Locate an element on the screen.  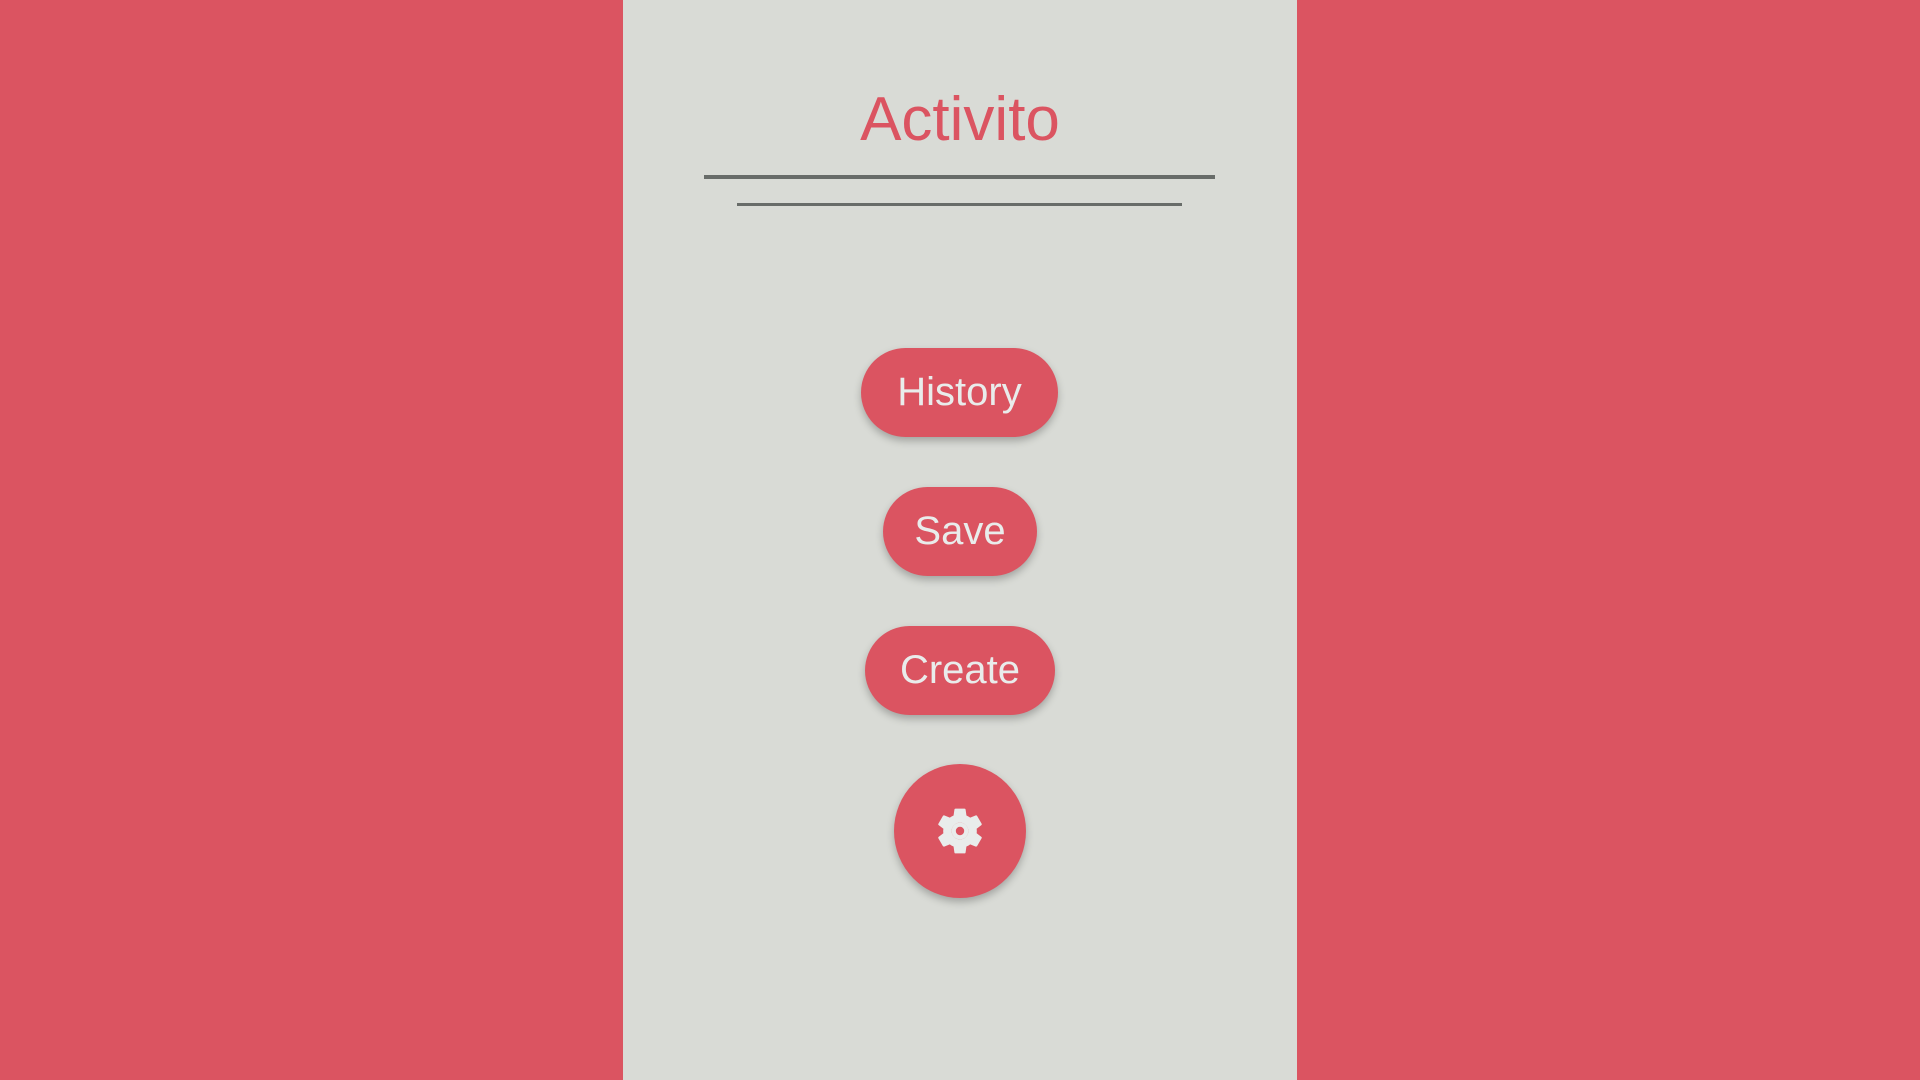
title-divider-top is located at coordinates (959, 177).